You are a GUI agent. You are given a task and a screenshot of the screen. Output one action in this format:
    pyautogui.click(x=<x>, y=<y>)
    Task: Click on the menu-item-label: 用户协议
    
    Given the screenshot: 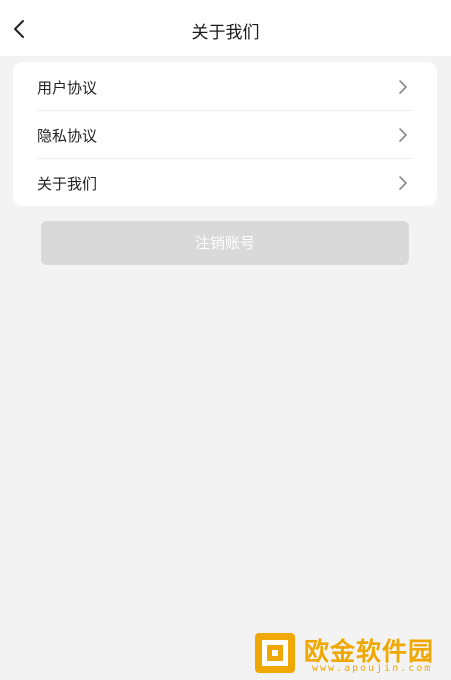 What is the action you would take?
    pyautogui.click(x=67, y=88)
    